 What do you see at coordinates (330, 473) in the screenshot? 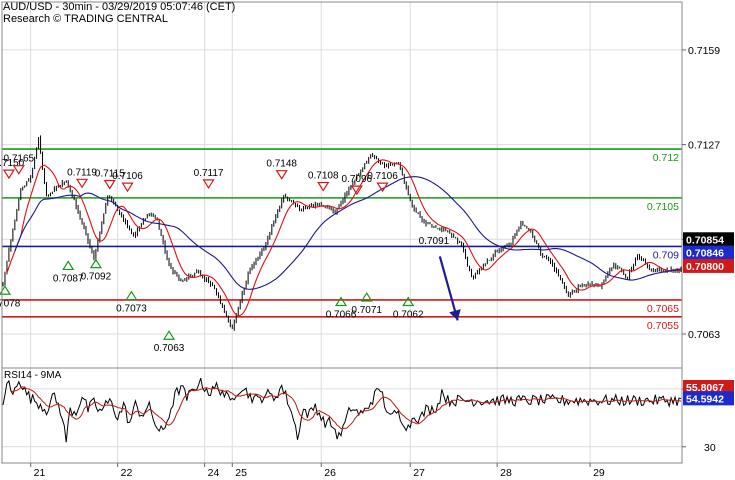
I see `x-axis-label: 26` at bounding box center [330, 473].